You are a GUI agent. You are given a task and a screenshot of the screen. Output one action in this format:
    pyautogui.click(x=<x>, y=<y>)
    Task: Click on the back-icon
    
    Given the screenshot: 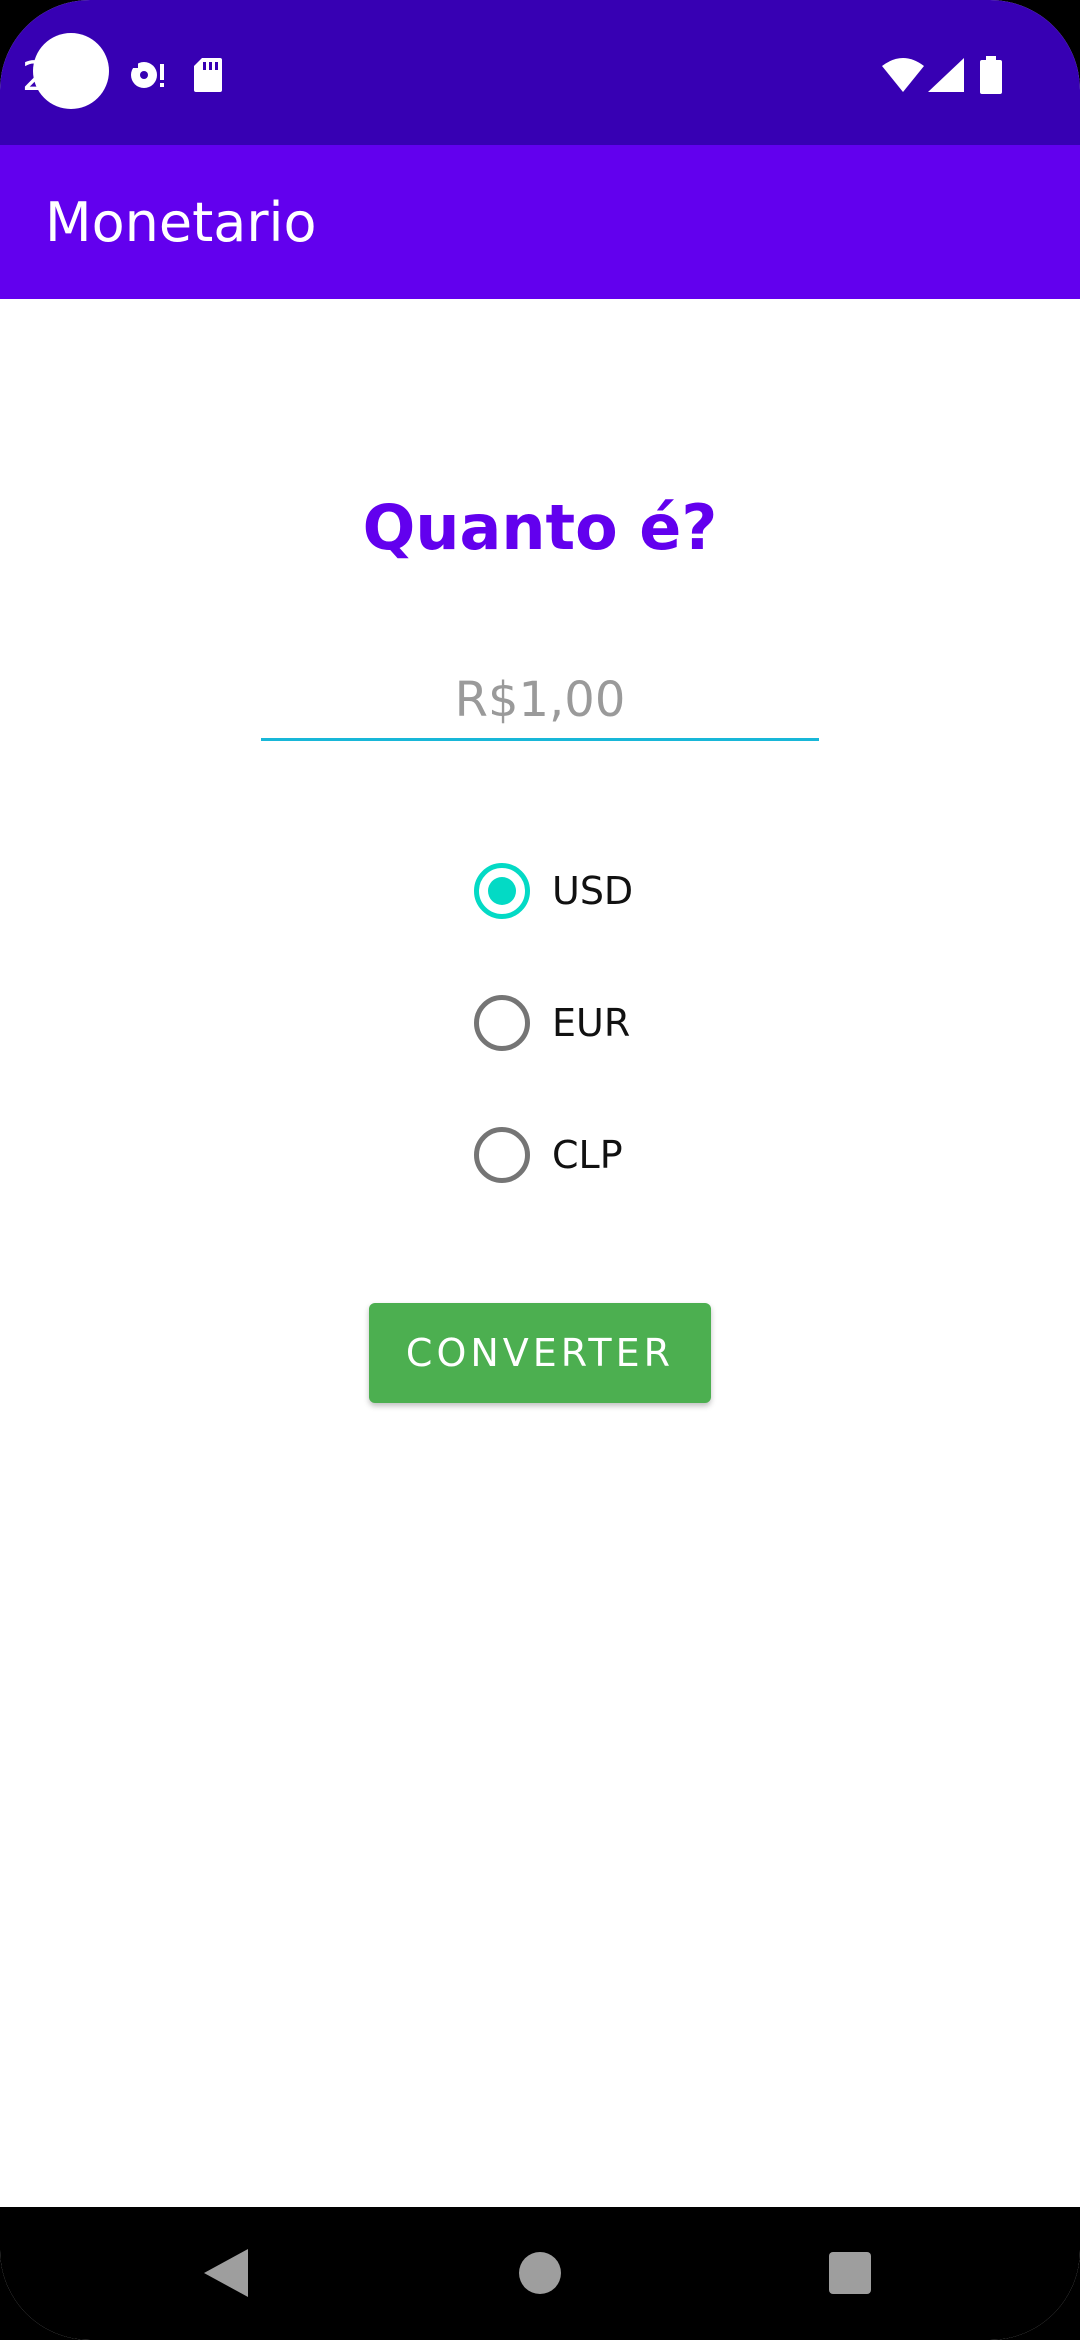 What is the action you would take?
    pyautogui.click(x=226, y=2273)
    